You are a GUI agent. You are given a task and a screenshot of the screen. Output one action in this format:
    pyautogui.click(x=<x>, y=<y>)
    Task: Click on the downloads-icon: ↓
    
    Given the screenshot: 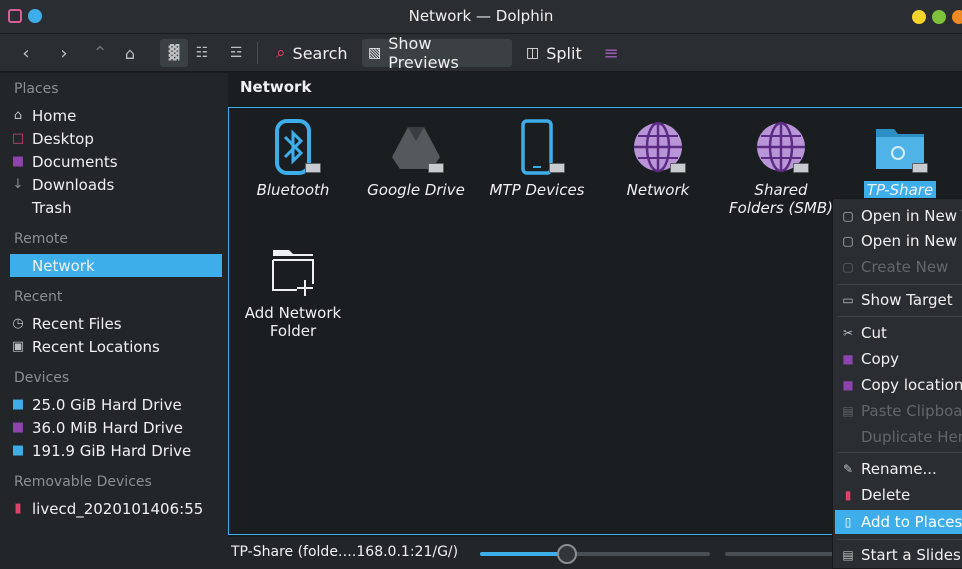 What is the action you would take?
    pyautogui.click(x=18, y=184)
    